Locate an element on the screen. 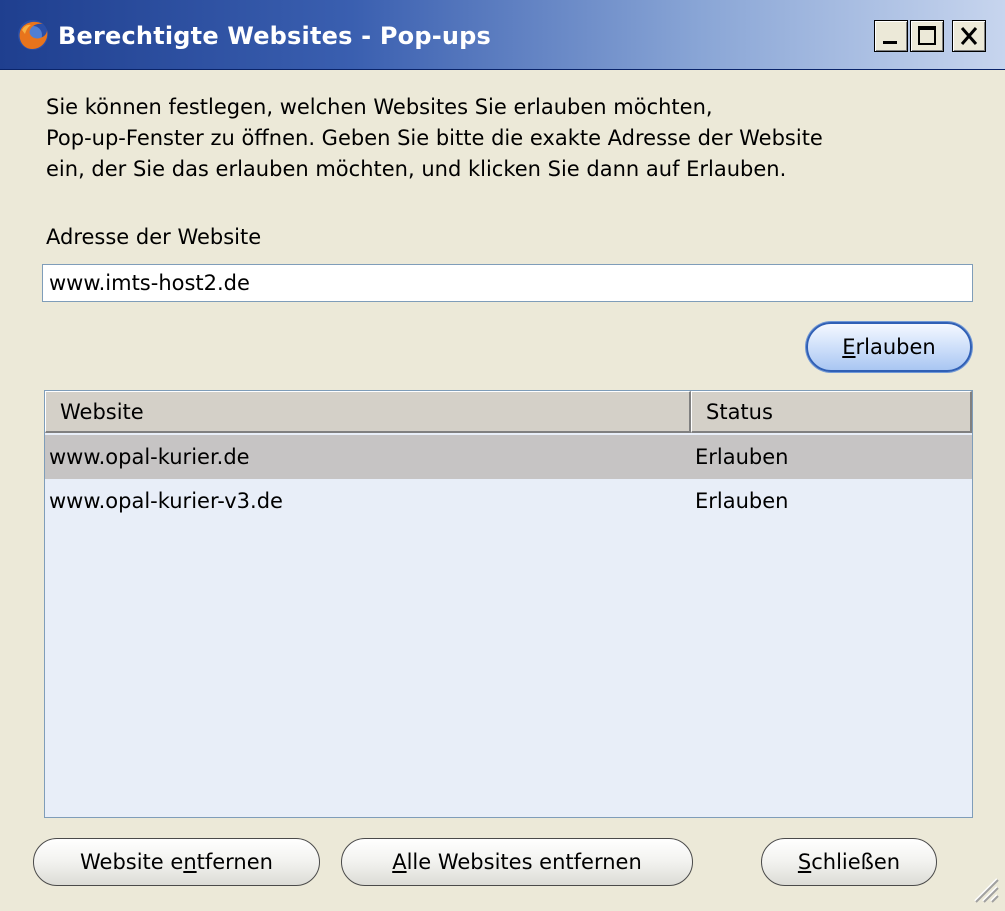 This screenshot has width=1005, height=911. resize-grip-icon is located at coordinates (981, 885).